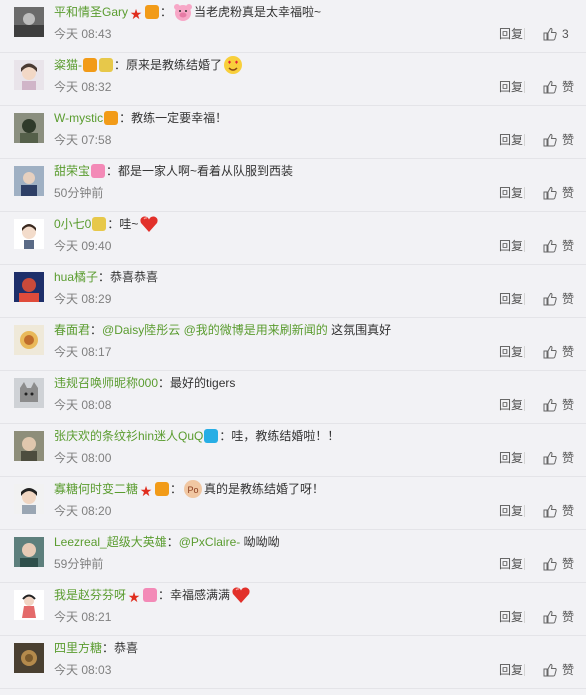 Image resolution: width=586 pixels, height=695 pixels. I want to click on comment-line: 我是赵芬芬呀 ★ ：幸福感满满, so click(153, 595).